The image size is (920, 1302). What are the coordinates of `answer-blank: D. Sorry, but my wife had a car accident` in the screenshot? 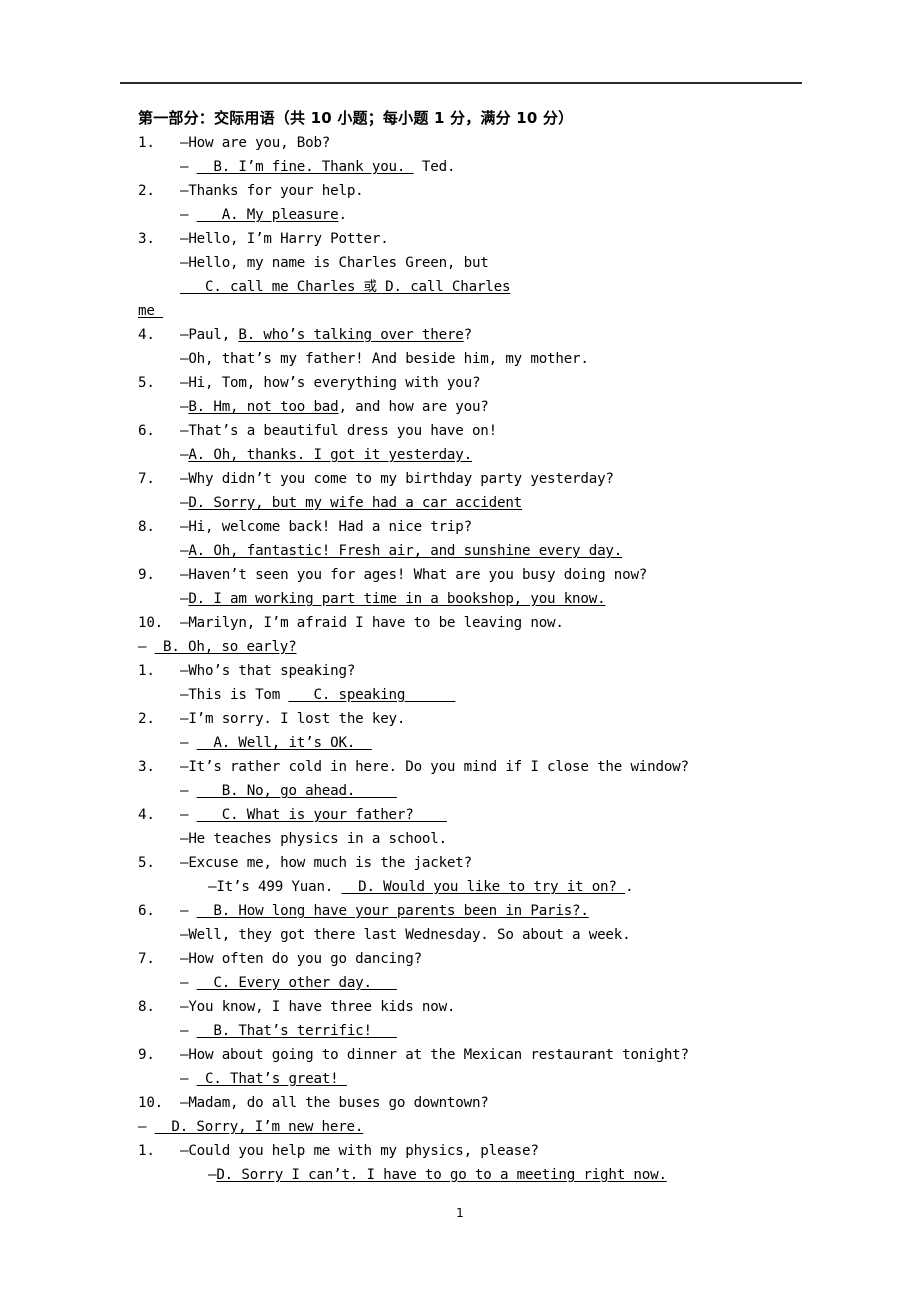 It's located at (355, 503).